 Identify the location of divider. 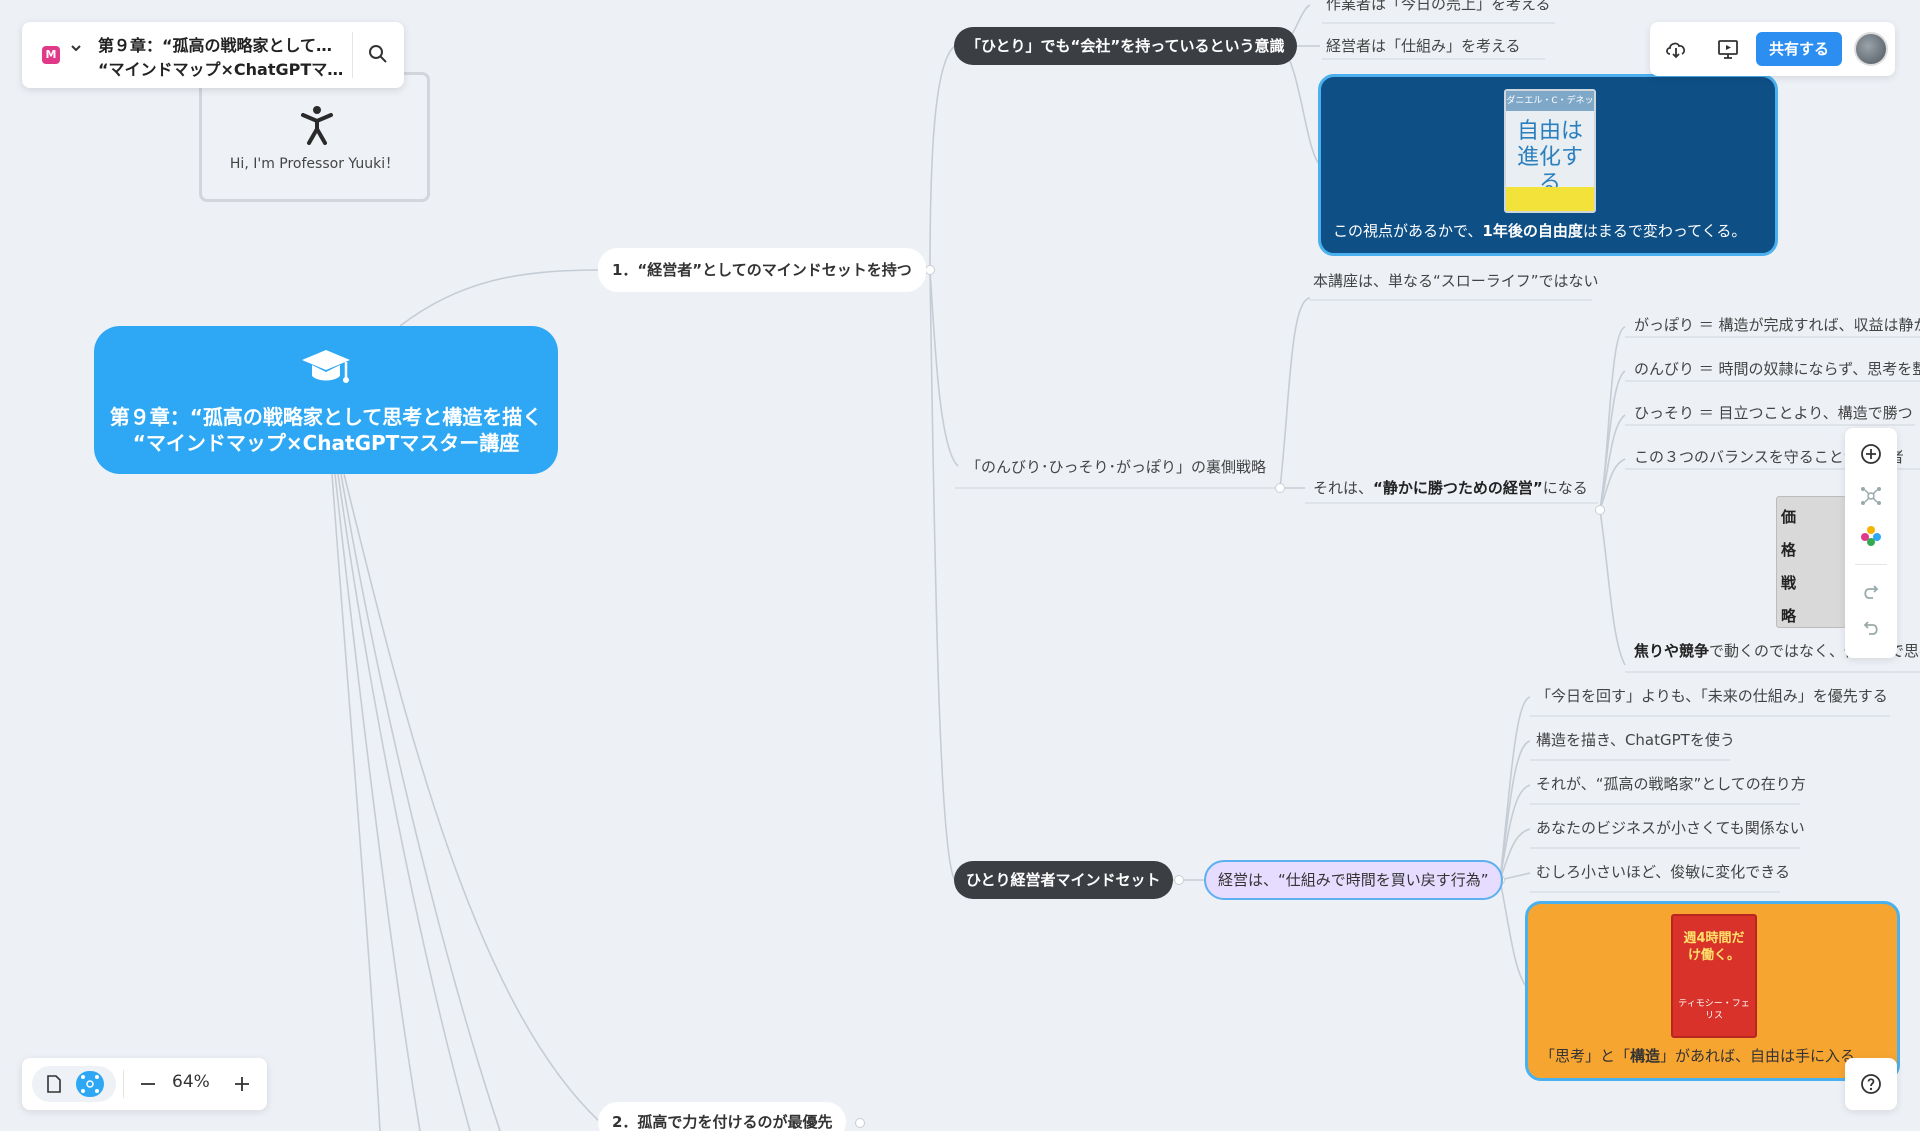
(352, 55).